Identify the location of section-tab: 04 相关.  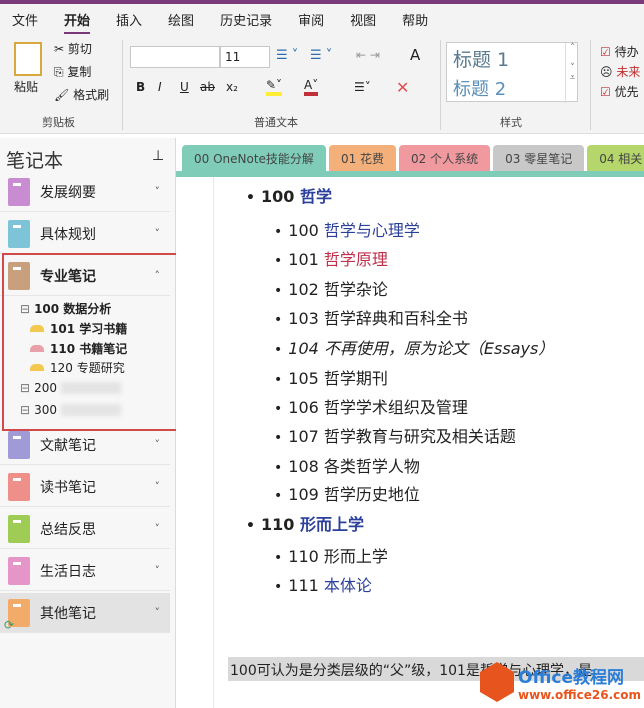
(615, 158).